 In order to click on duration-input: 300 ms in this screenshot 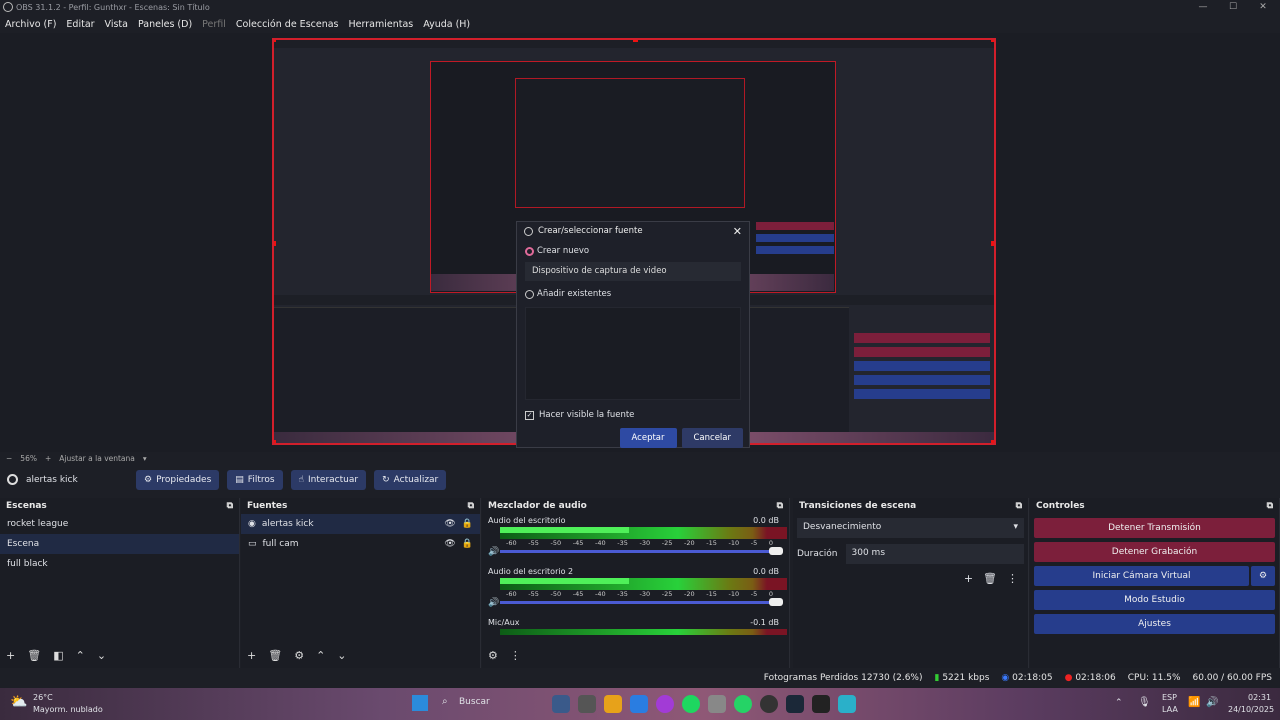, I will do `click(934, 554)`.